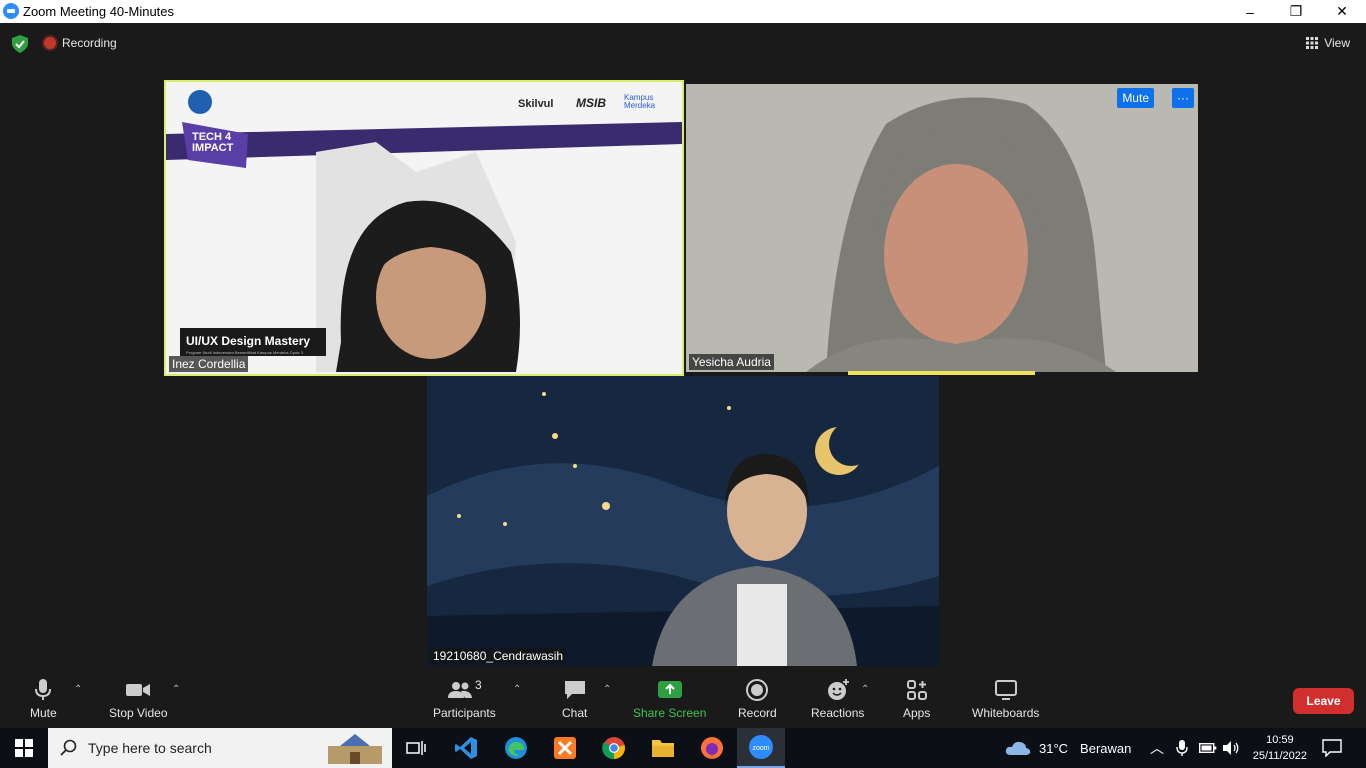 This screenshot has width=1366, height=768. Describe the element at coordinates (1106, 748) in the screenshot. I see `weather-description: Berawan` at that location.